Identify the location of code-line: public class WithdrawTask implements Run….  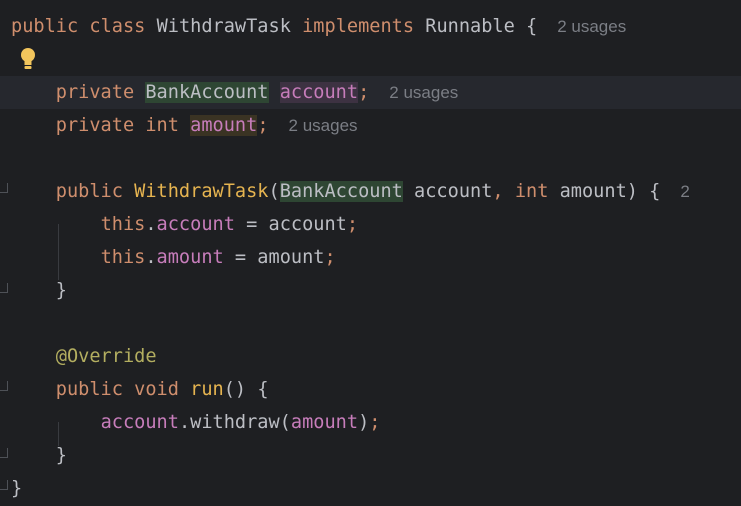
(370, 26).